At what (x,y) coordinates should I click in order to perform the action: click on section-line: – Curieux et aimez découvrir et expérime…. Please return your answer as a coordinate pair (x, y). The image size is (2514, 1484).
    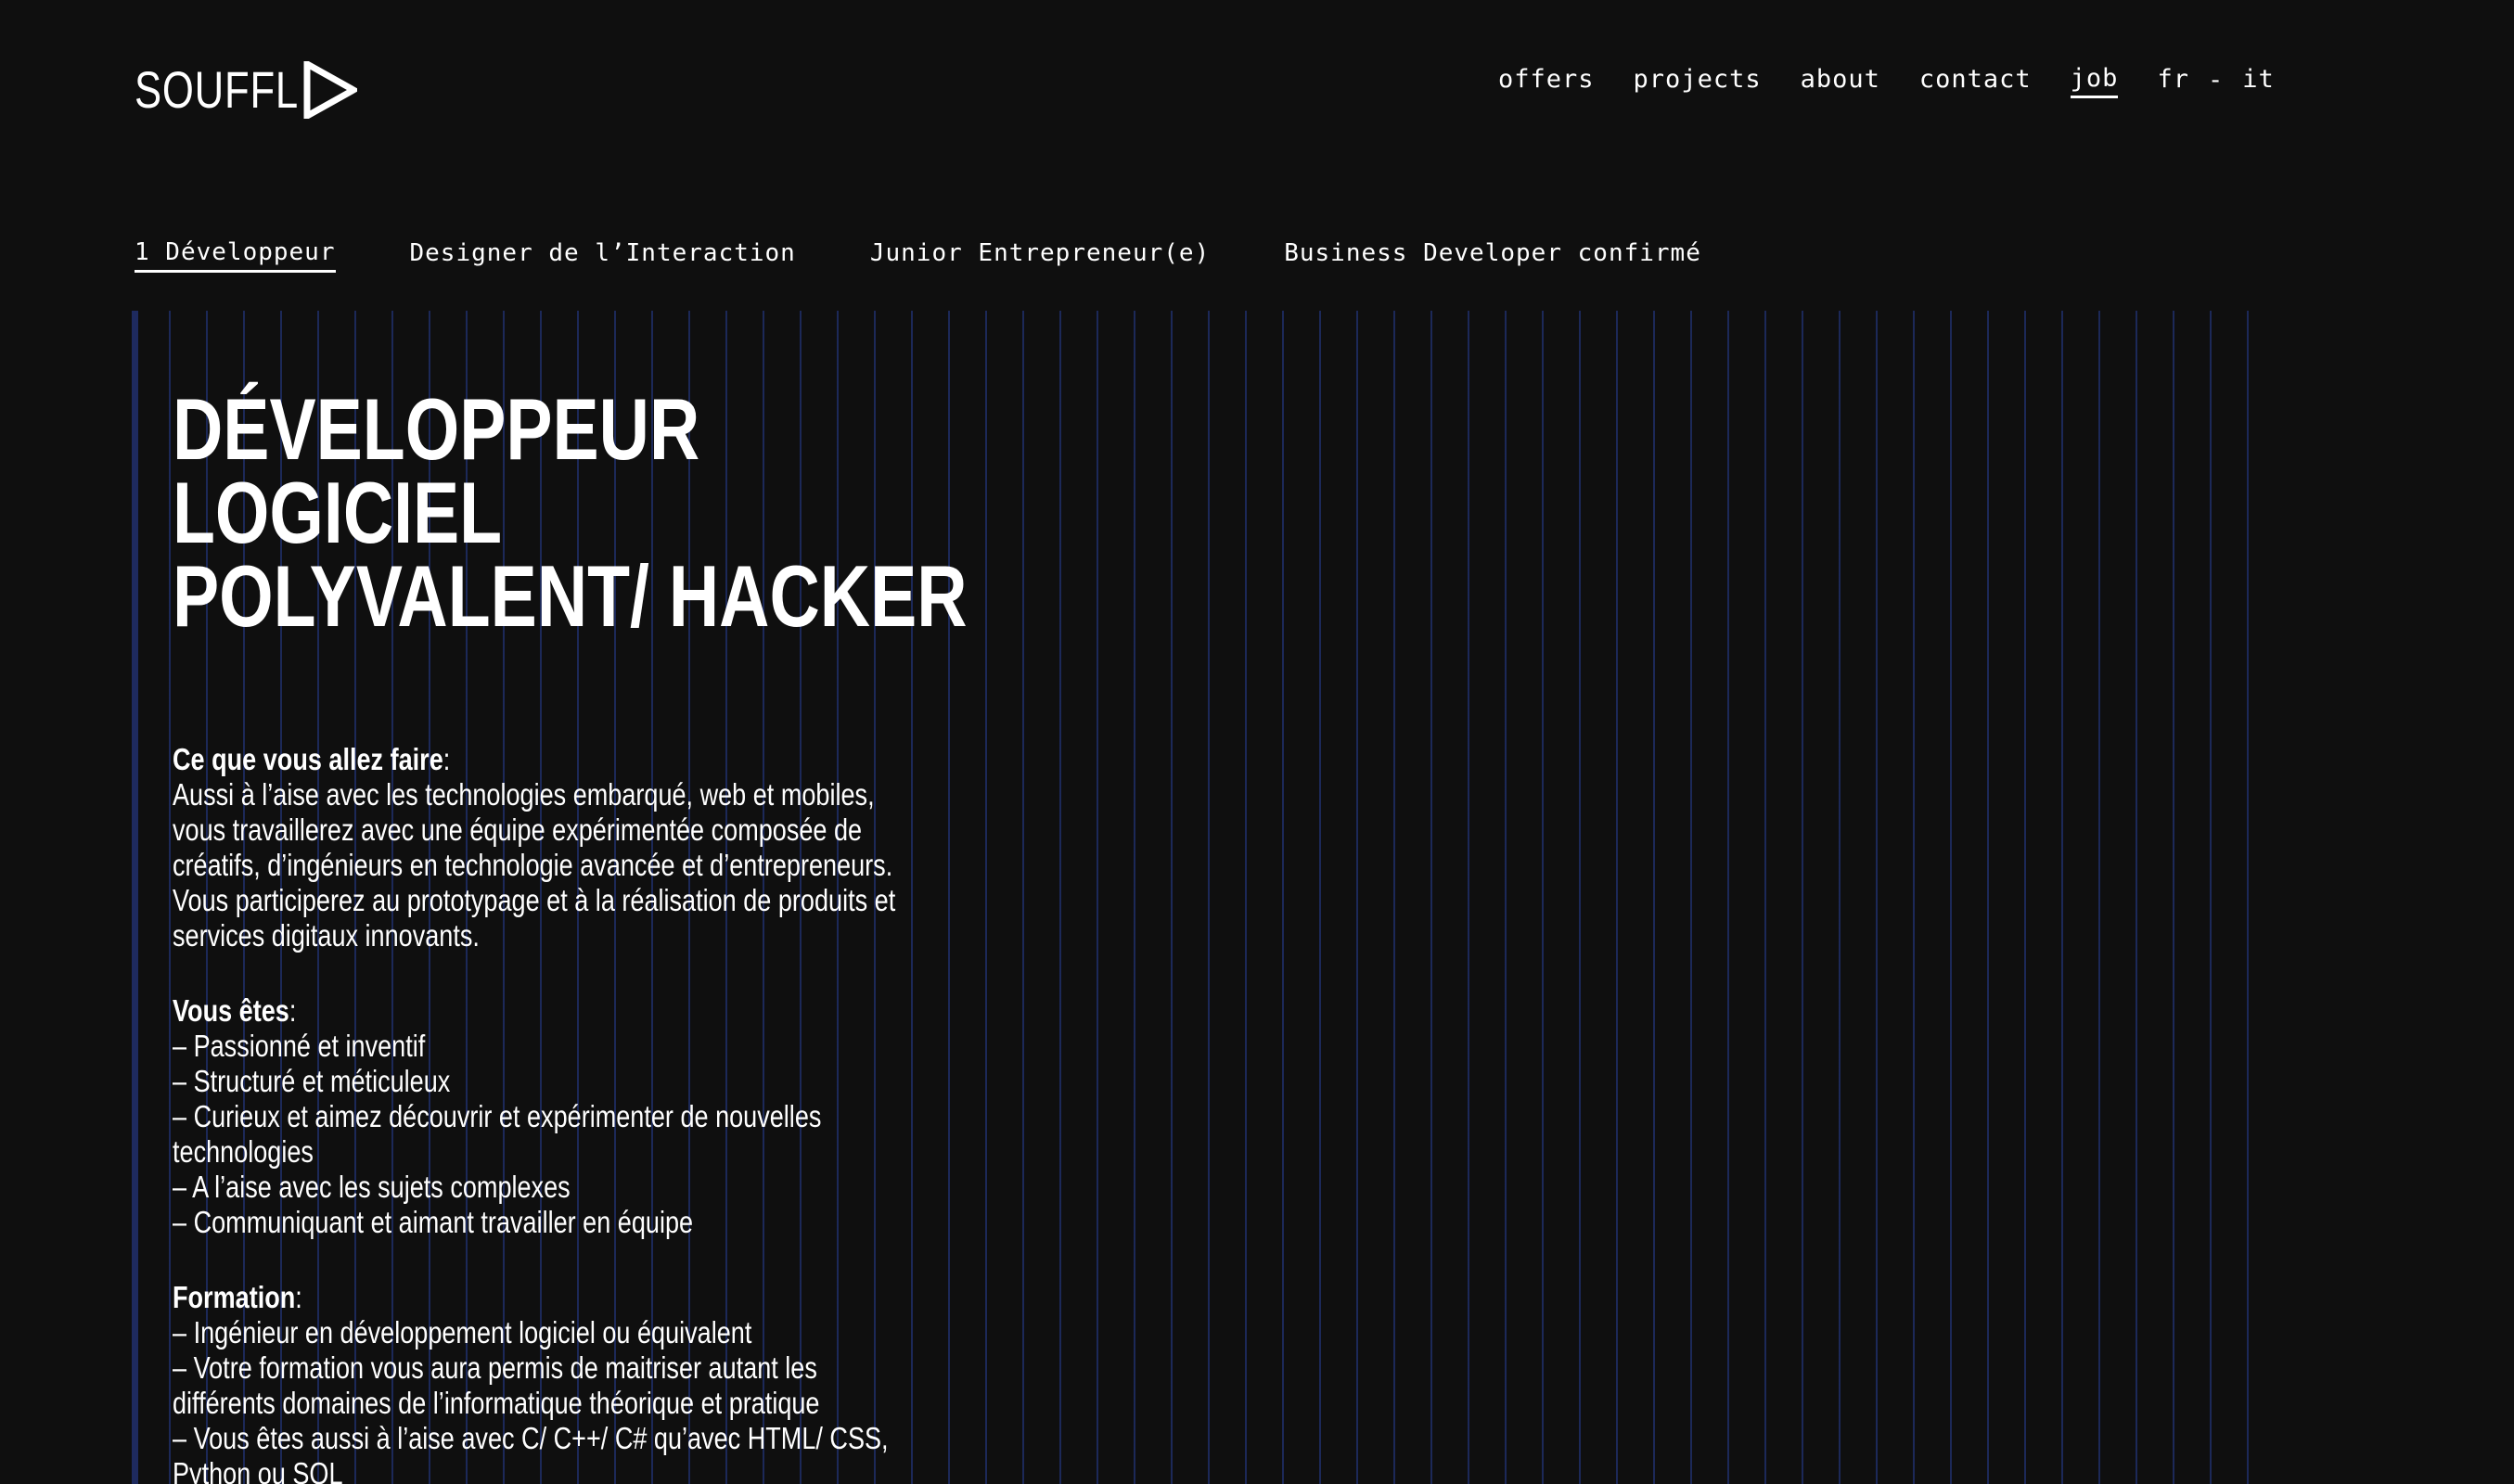
    Looking at the image, I should click on (498, 1116).